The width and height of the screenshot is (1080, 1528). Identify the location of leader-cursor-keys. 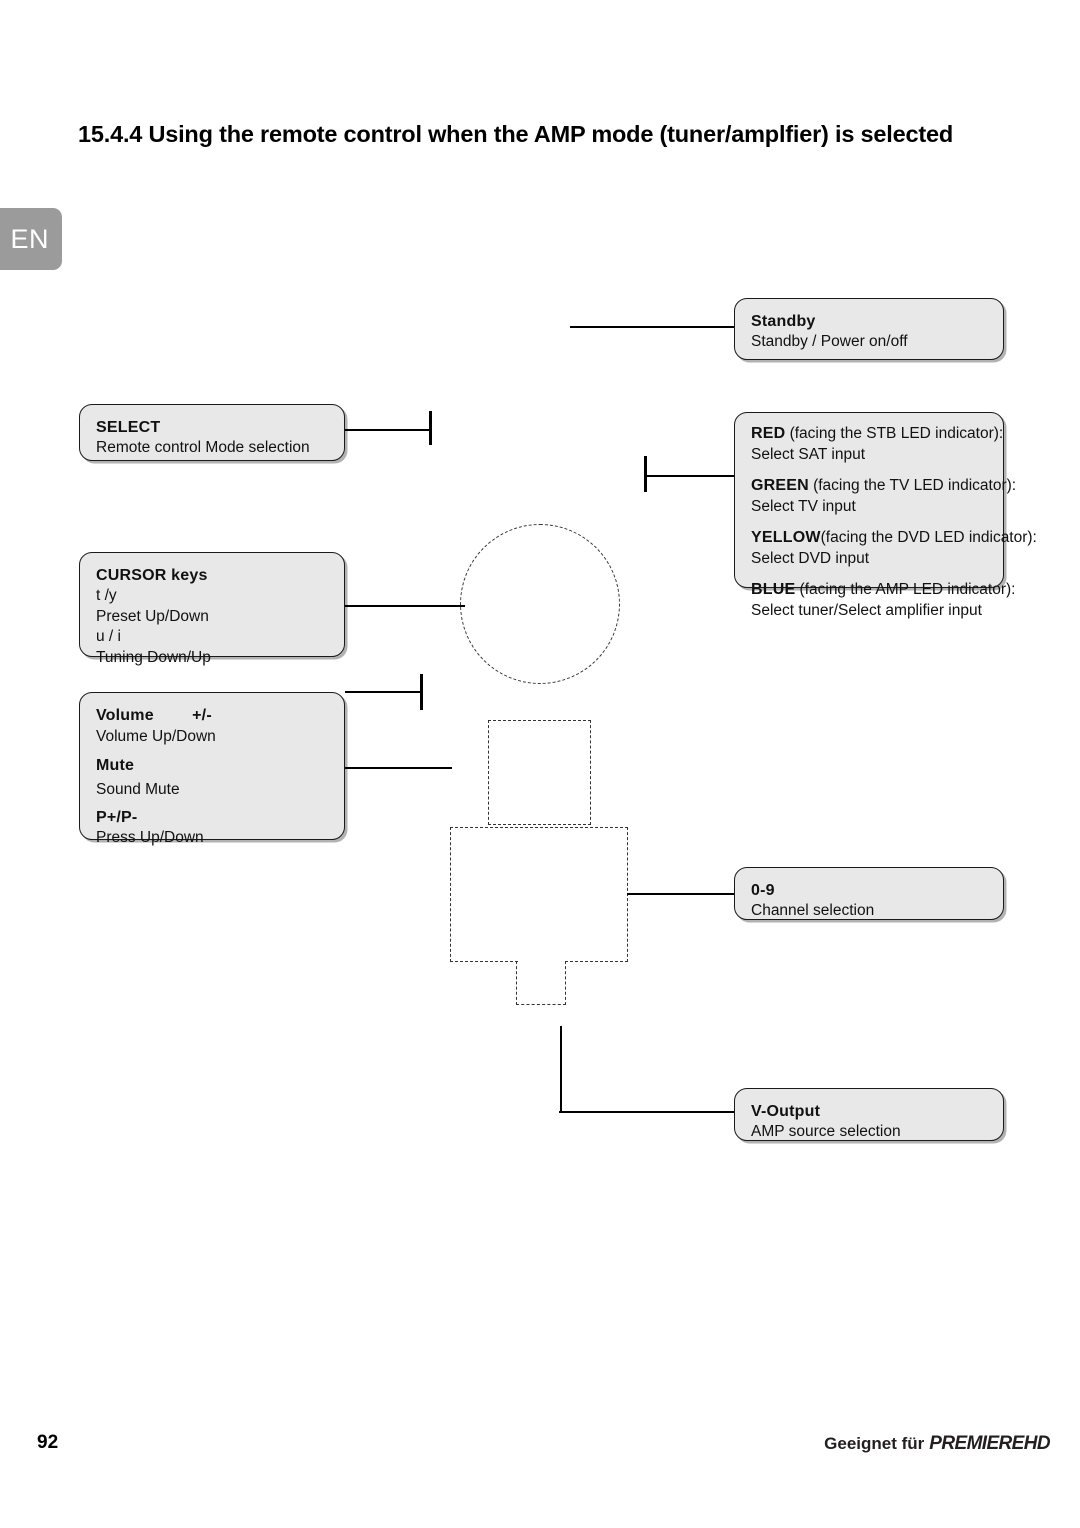
(405, 606).